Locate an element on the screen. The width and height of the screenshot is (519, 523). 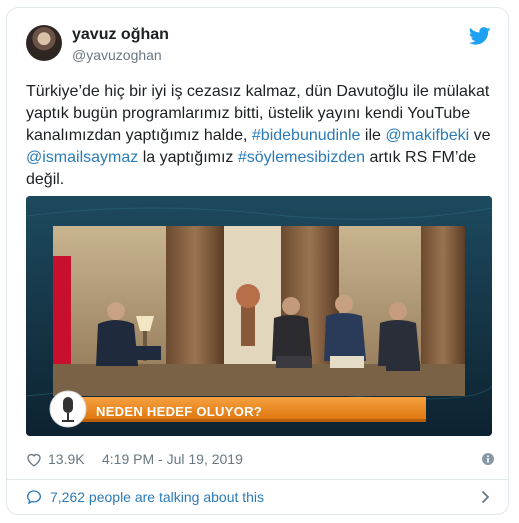
tweet-header: yavuz oğhan @yavuzoghan is located at coordinates (258, 47).